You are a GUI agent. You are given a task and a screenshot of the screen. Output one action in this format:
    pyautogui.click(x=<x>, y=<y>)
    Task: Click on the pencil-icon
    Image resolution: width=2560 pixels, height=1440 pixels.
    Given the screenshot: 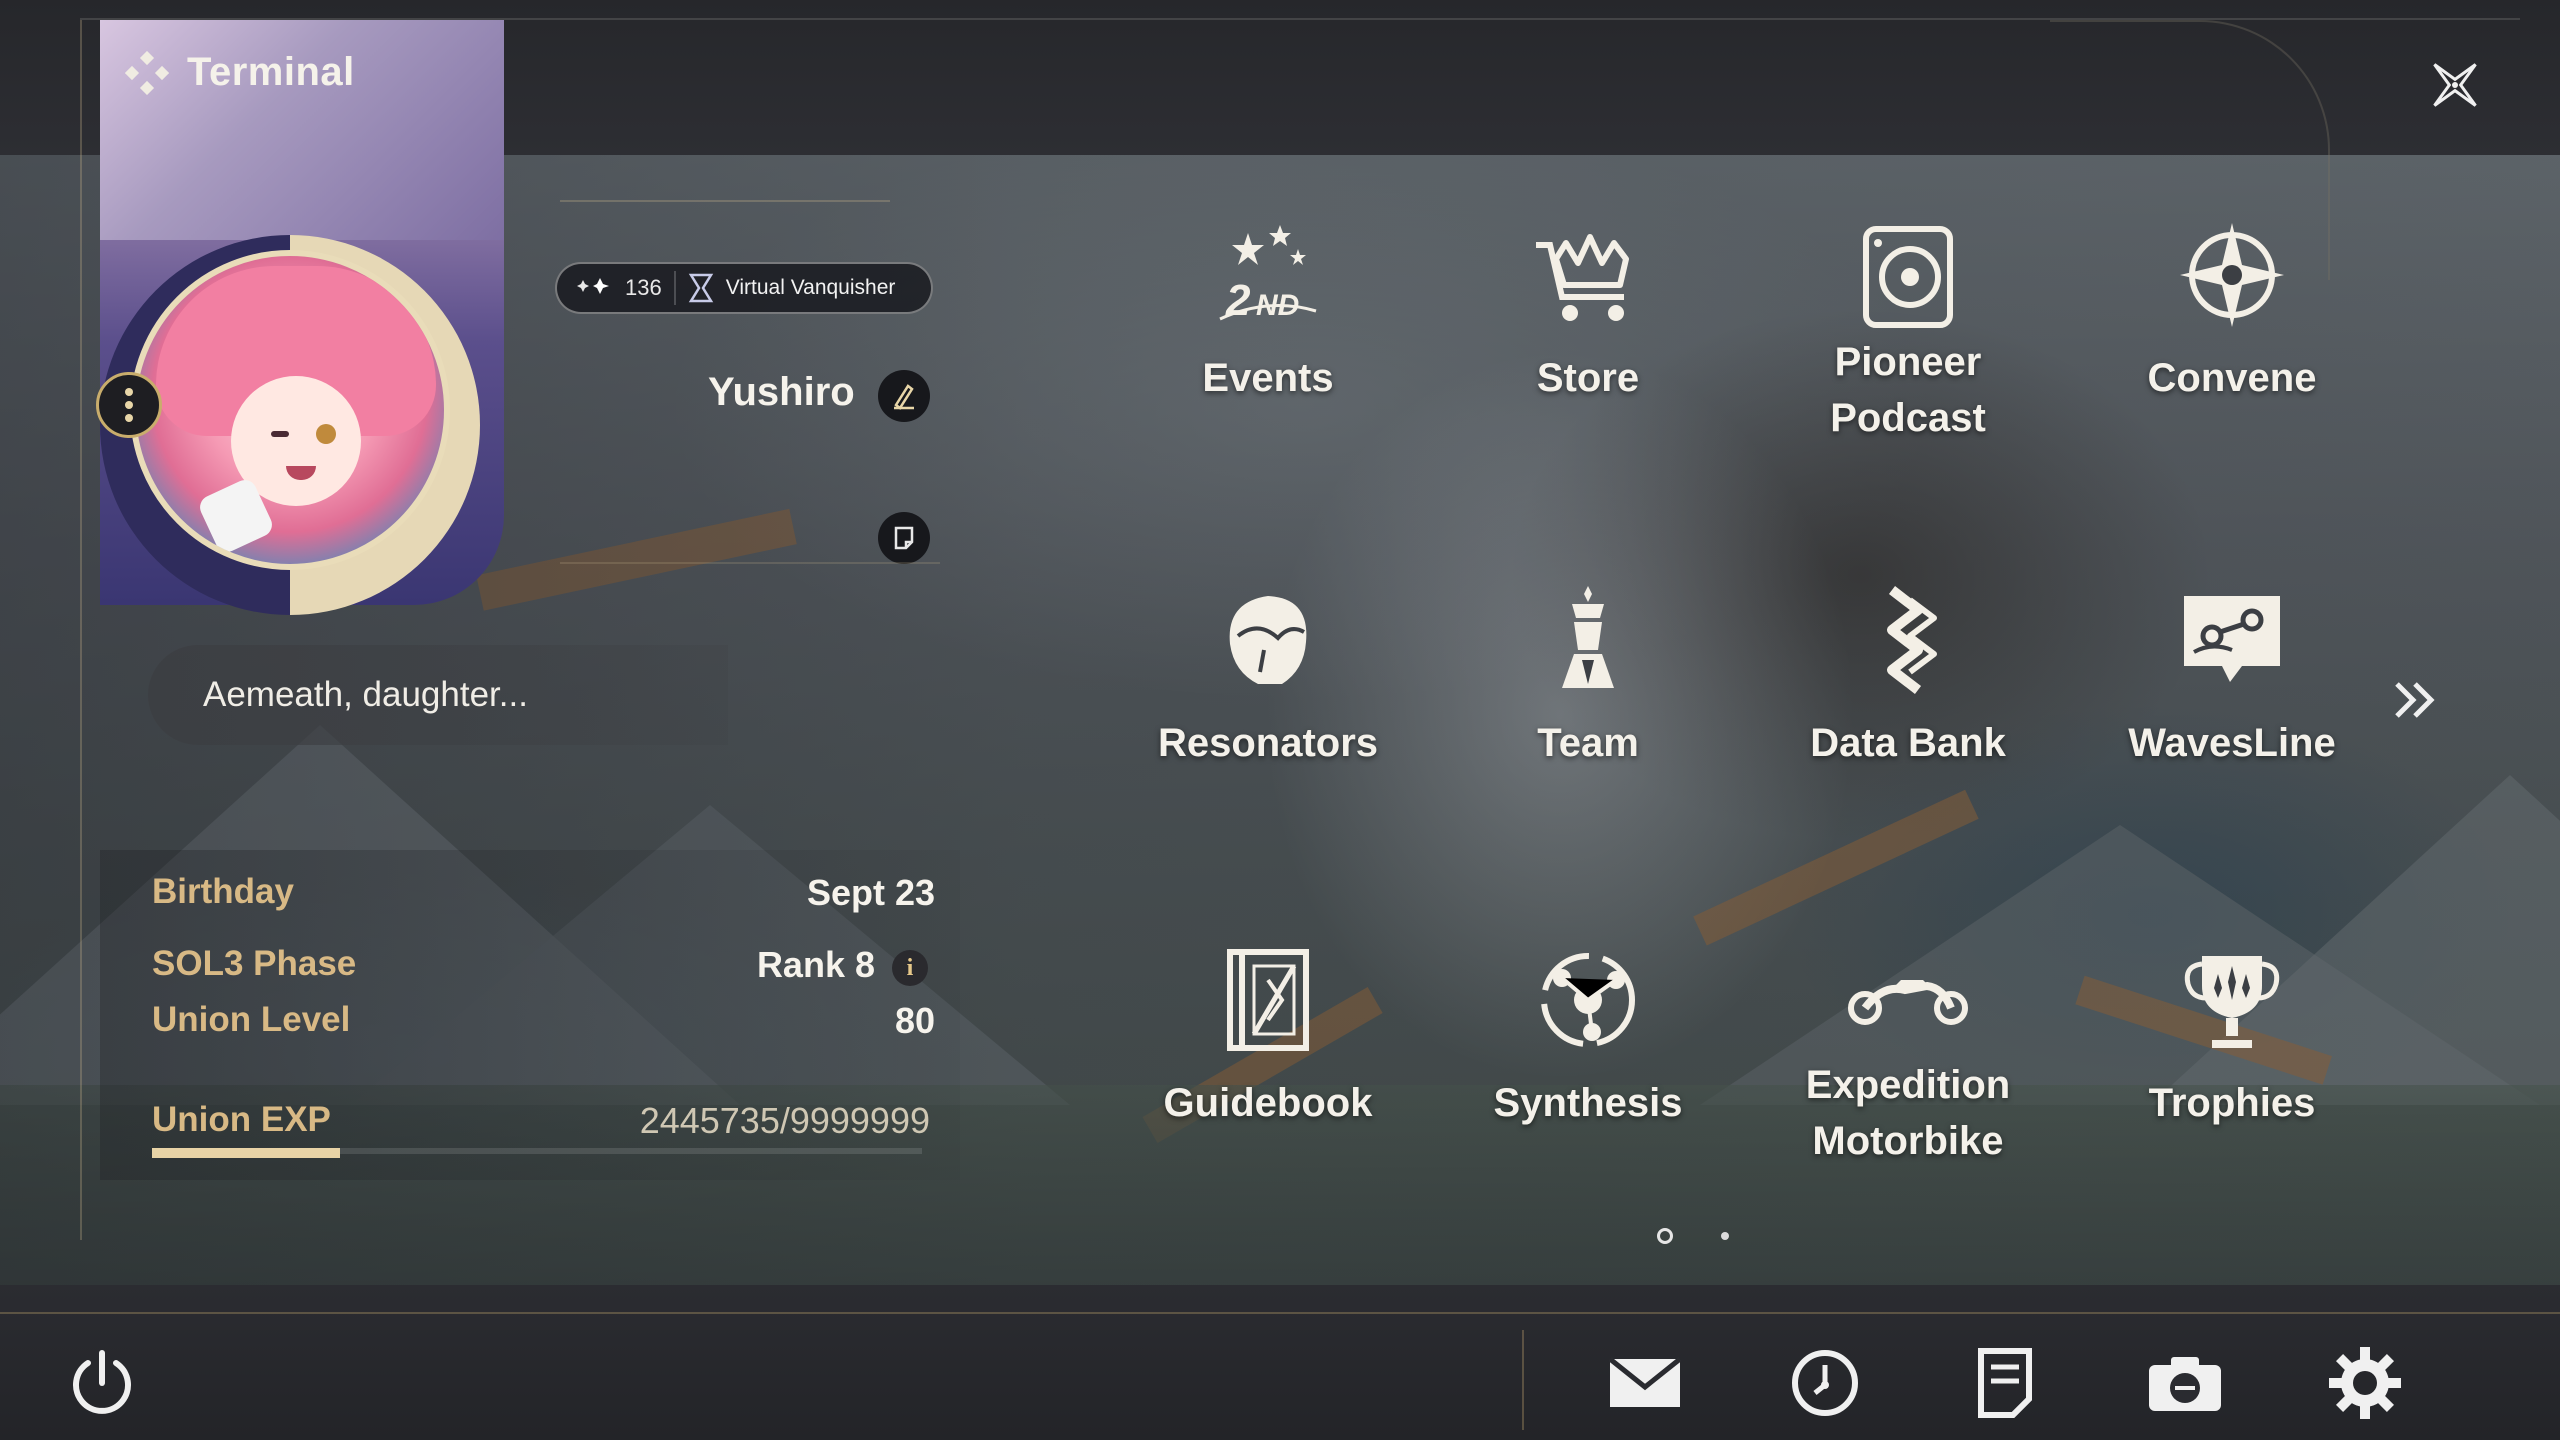 What is the action you would take?
    pyautogui.click(x=904, y=397)
    